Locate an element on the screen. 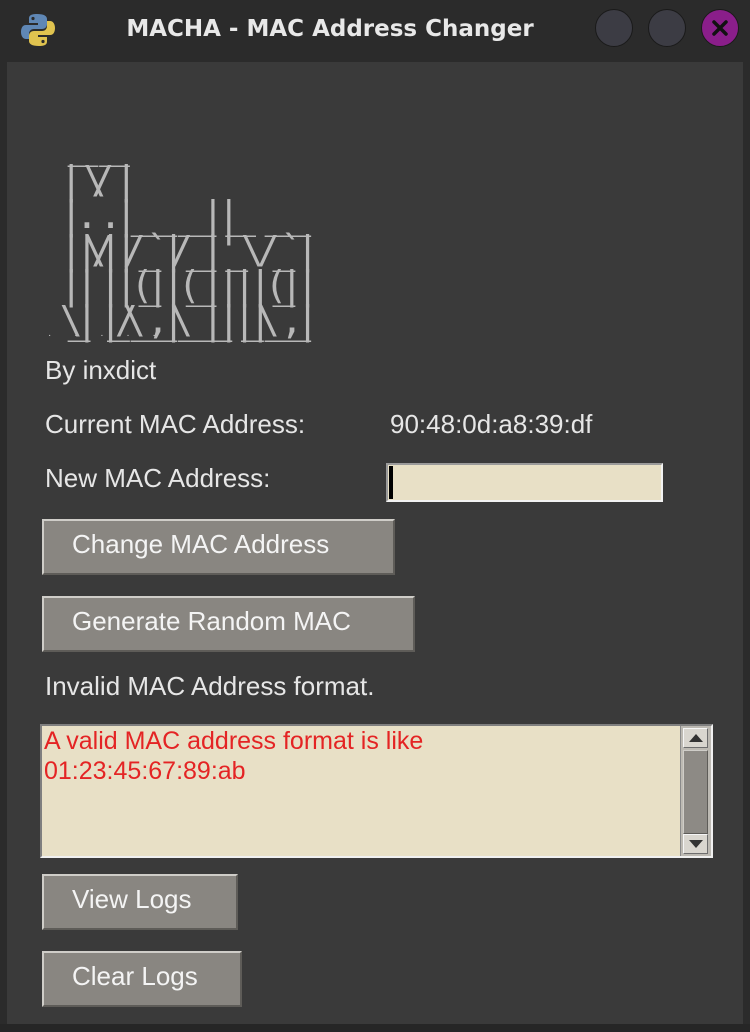 This screenshot has width=750, height=1032. triangle-up-icon is located at coordinates (695, 738).